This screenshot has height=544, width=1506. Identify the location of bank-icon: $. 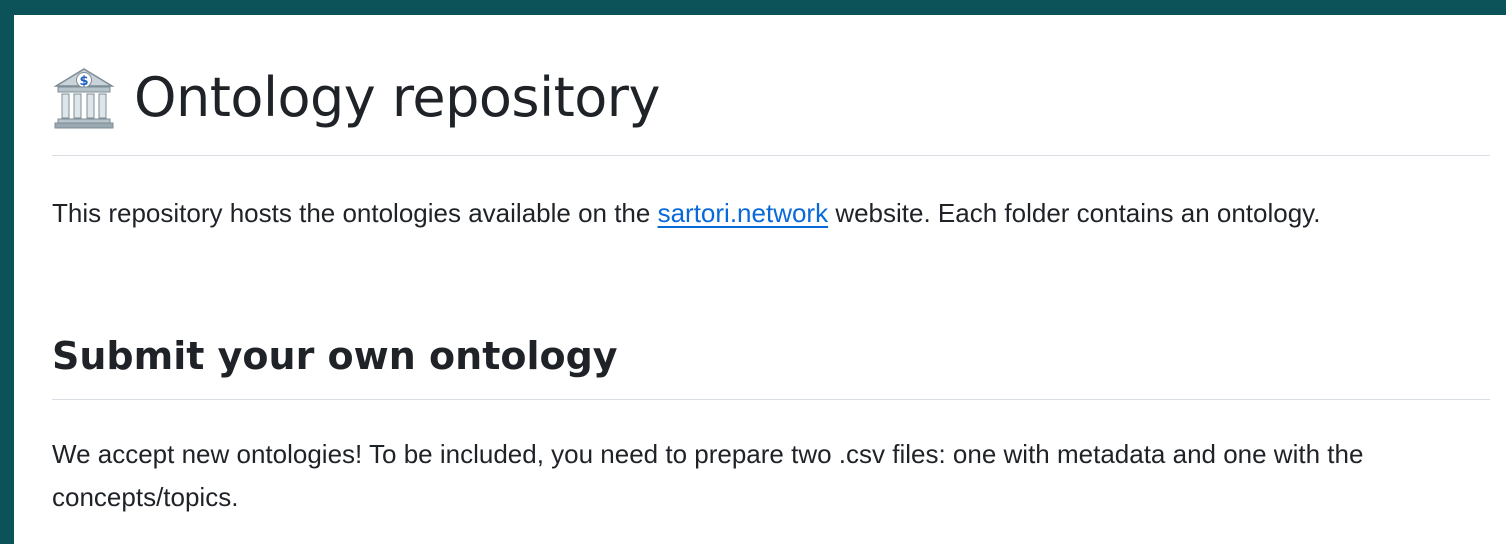
(84, 98).